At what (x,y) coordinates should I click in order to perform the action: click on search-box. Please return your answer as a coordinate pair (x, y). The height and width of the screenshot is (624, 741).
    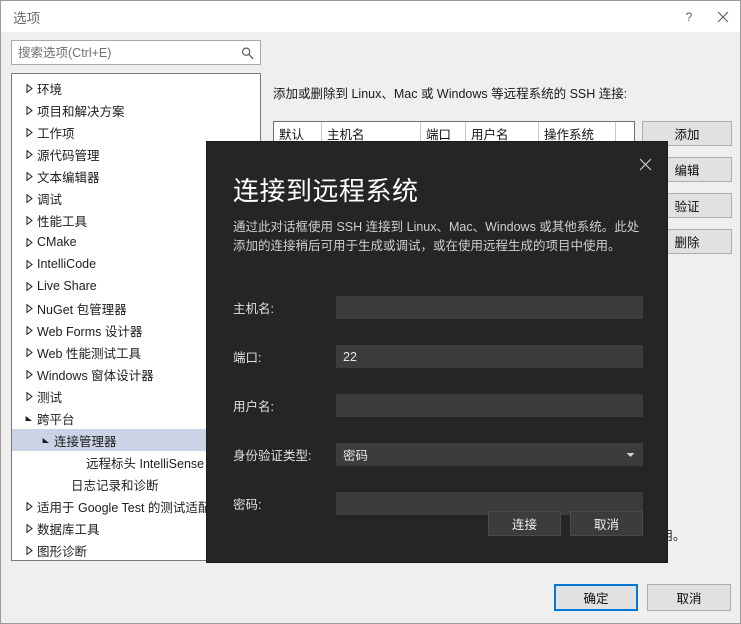
    Looking at the image, I should click on (136, 52).